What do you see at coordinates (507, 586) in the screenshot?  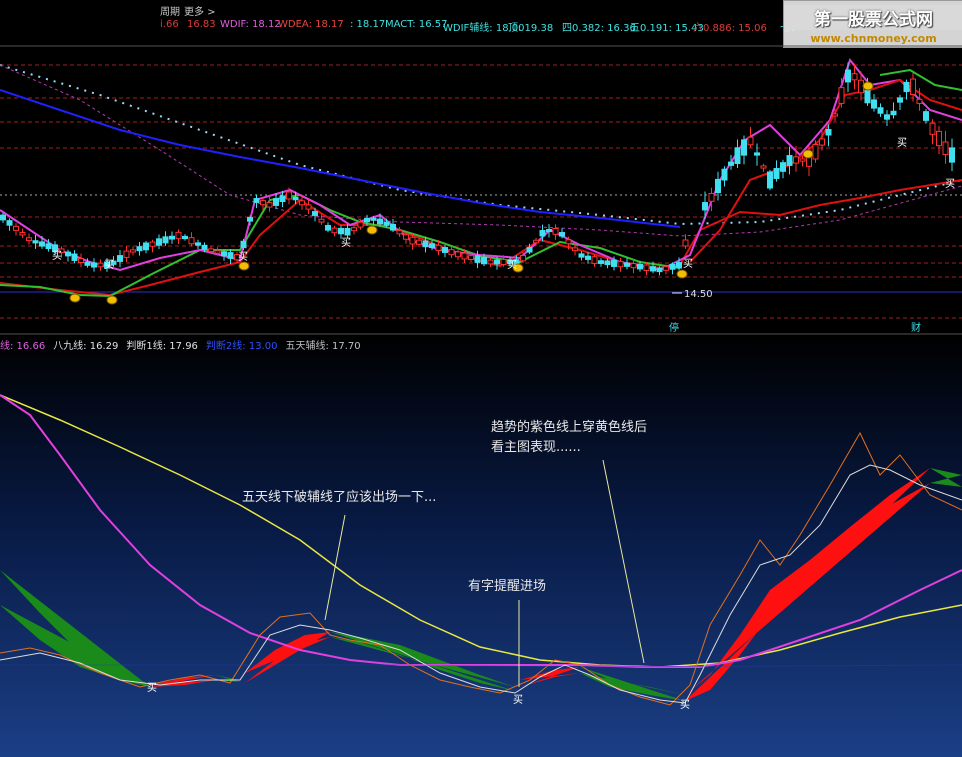 I see `annotation-entry: 有字提醒进场` at bounding box center [507, 586].